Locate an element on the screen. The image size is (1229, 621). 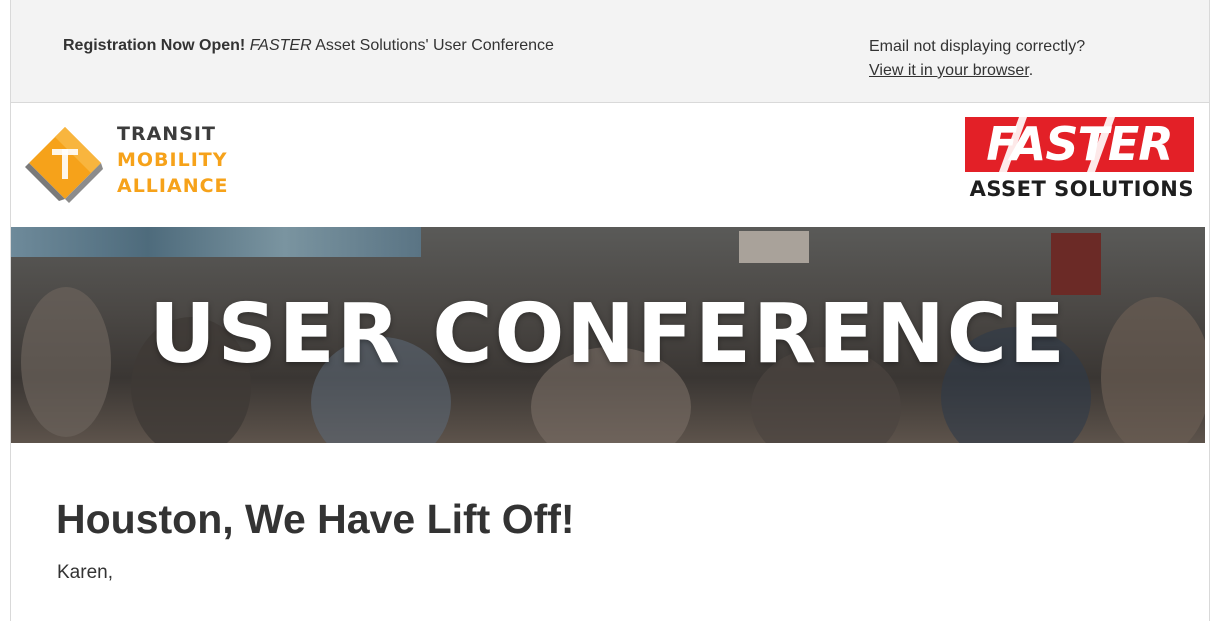
brand-logo-word: FASTER is located at coordinates (1079, 144).